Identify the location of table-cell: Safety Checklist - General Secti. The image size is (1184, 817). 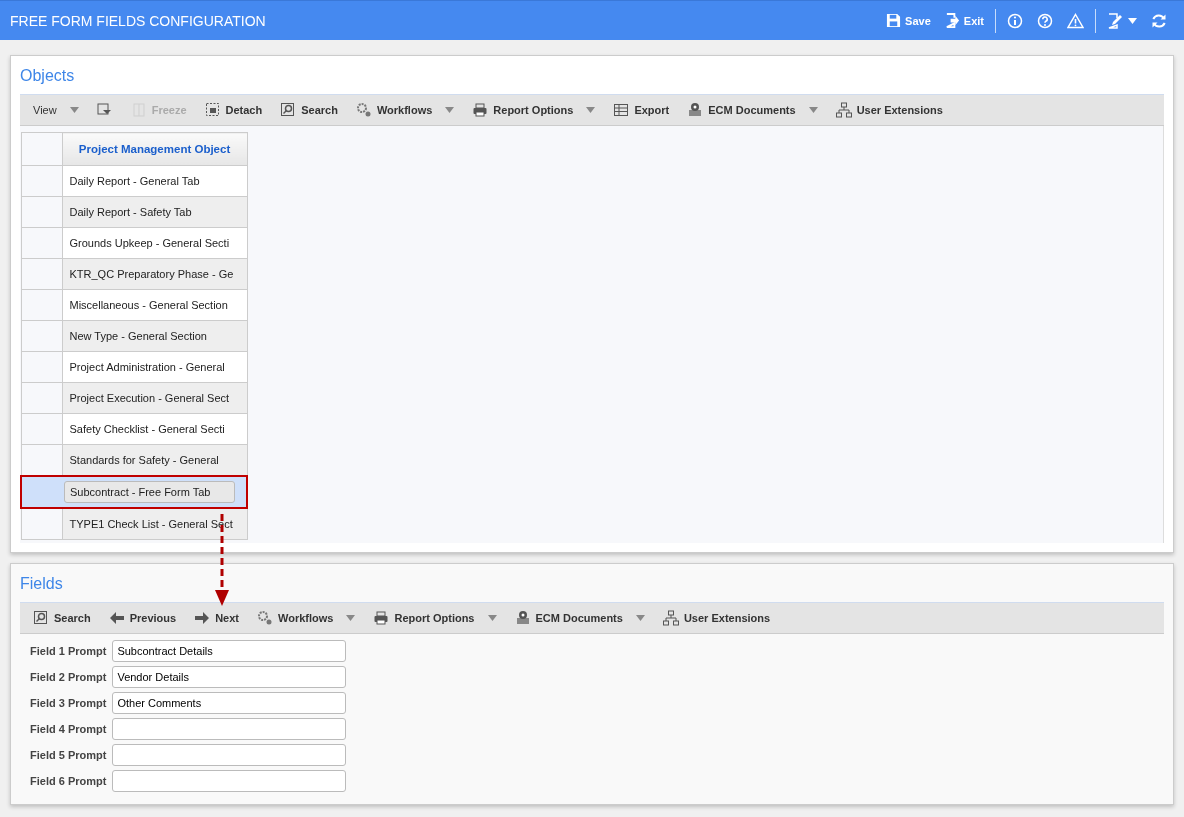
(147, 429).